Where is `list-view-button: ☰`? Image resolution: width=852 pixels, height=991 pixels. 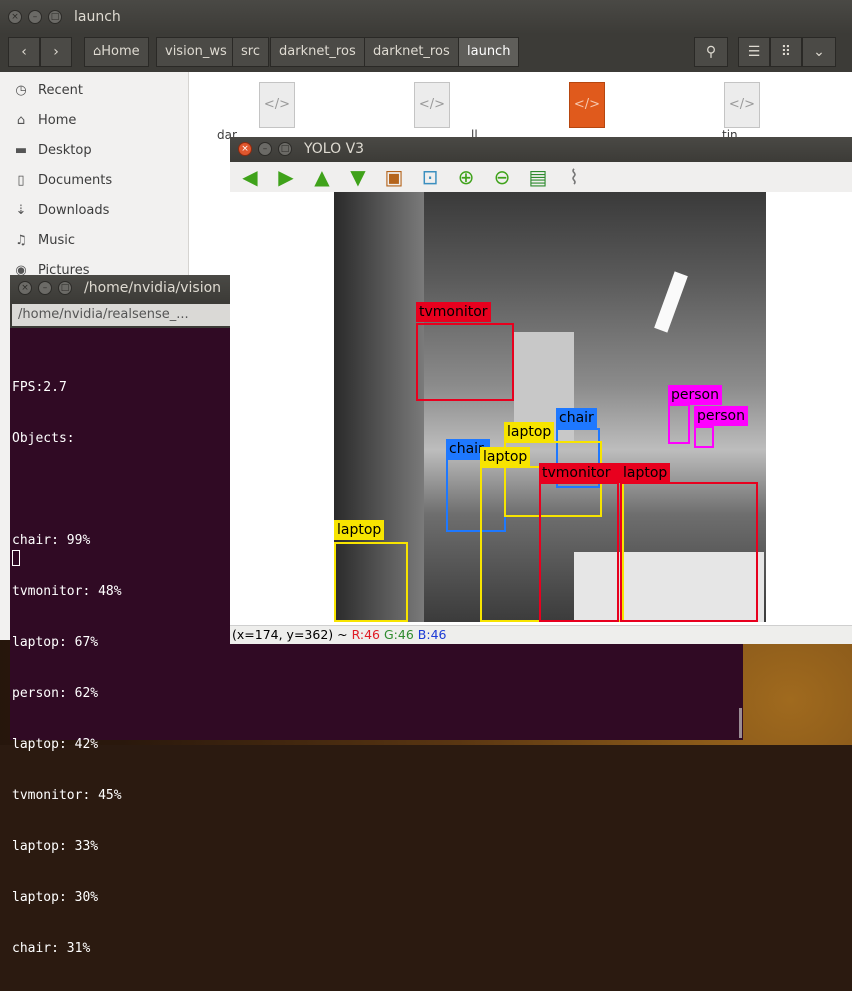
list-view-button: ☰ is located at coordinates (754, 52).